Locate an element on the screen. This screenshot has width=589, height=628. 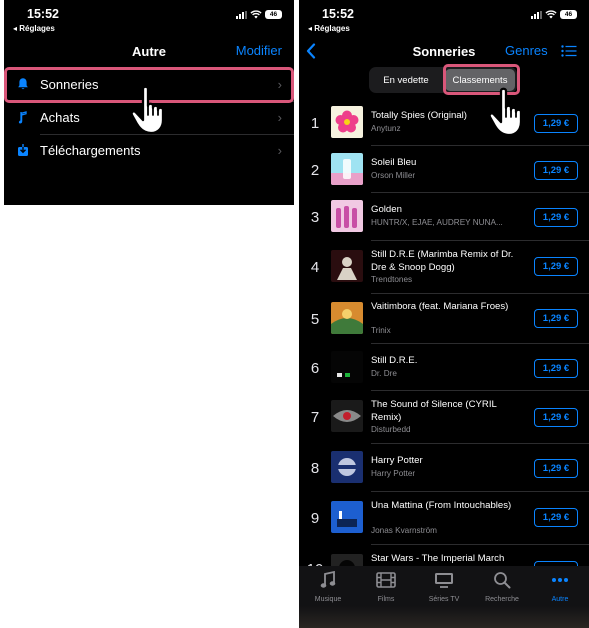
ringtone-artist: Harry Potter is located at coordinates (393, 473).